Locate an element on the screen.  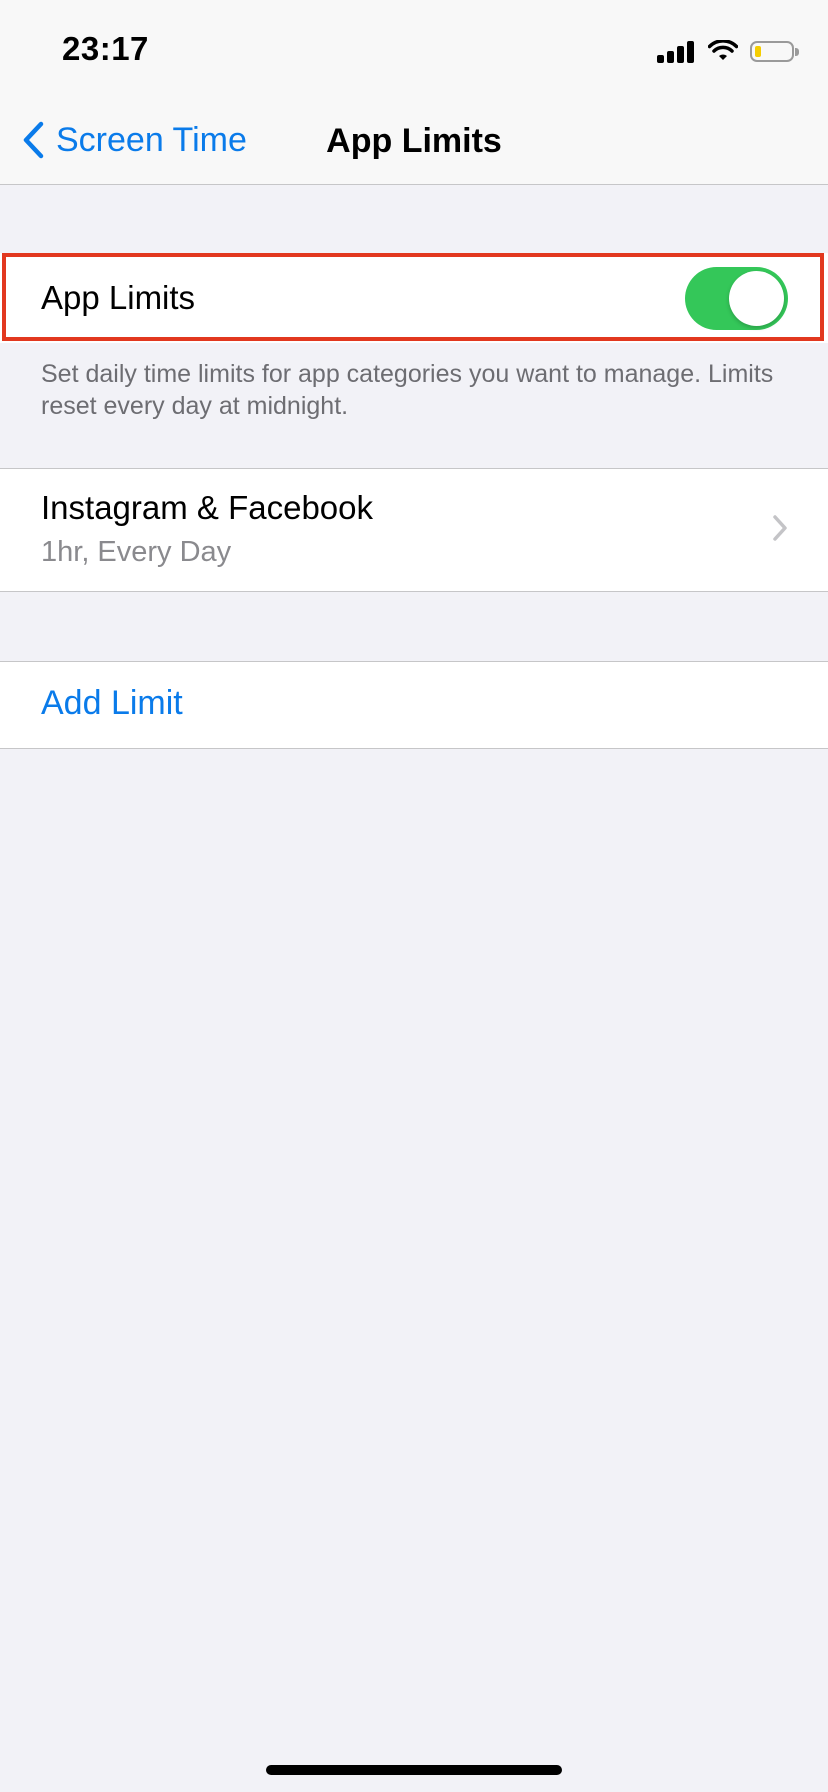
status-time: 23:17 is located at coordinates (105, 48).